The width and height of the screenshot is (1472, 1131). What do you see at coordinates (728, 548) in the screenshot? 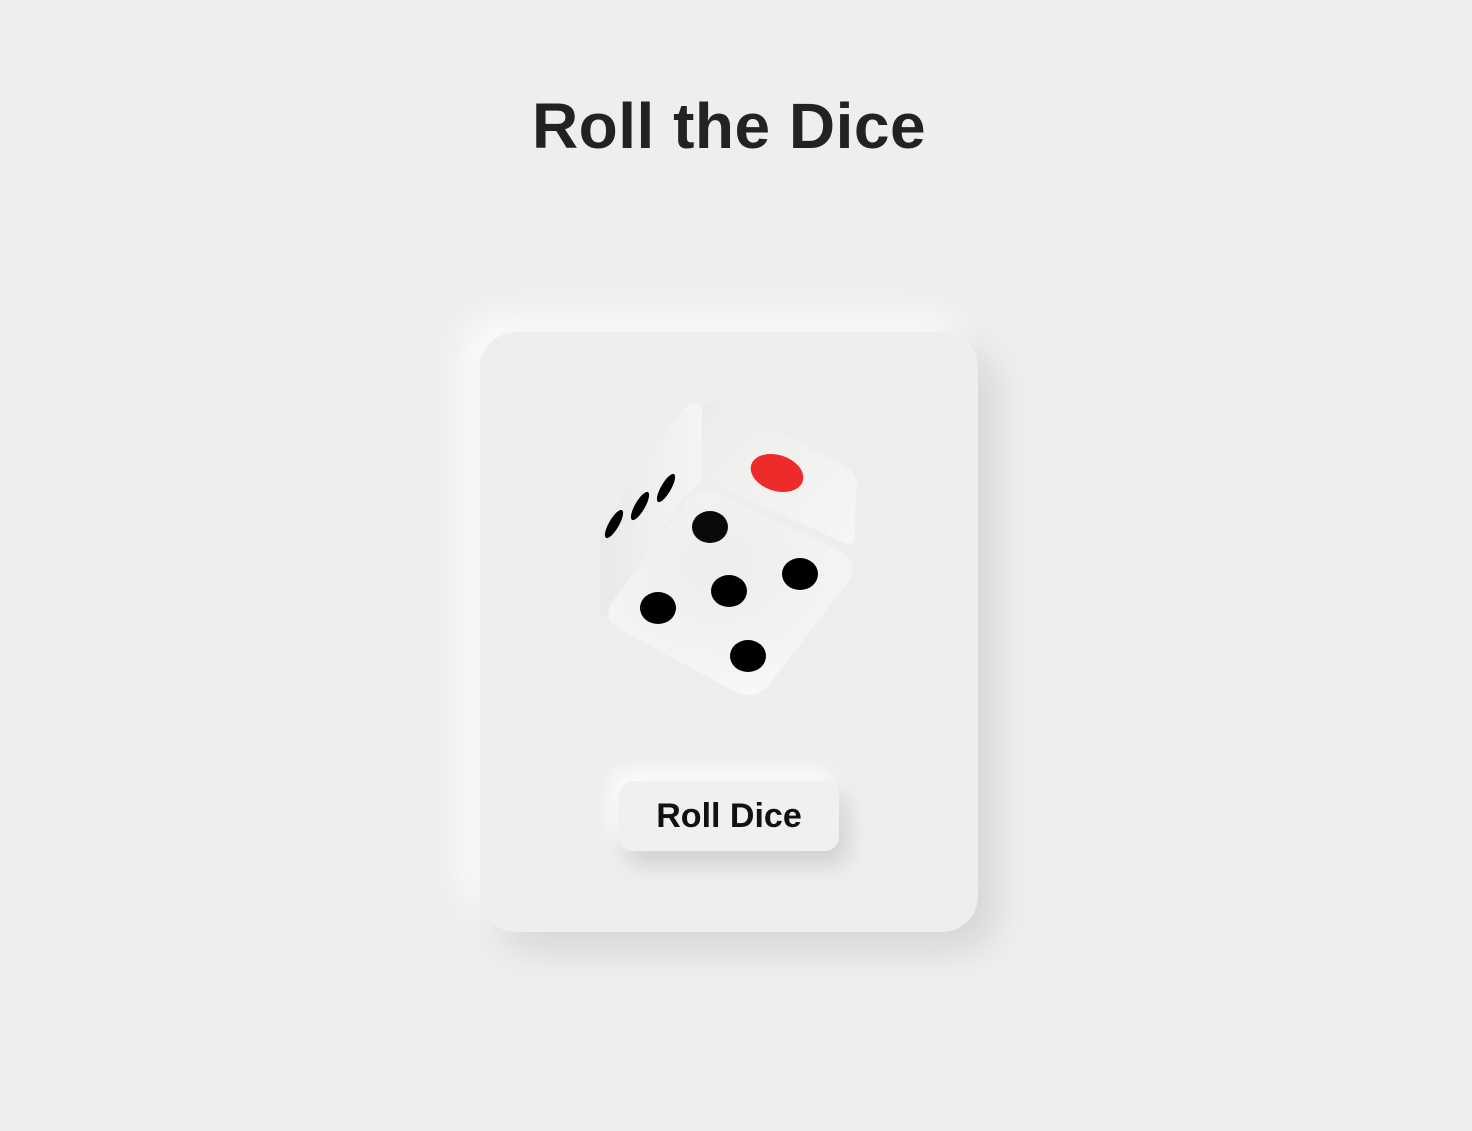
I see `dice-icon` at bounding box center [728, 548].